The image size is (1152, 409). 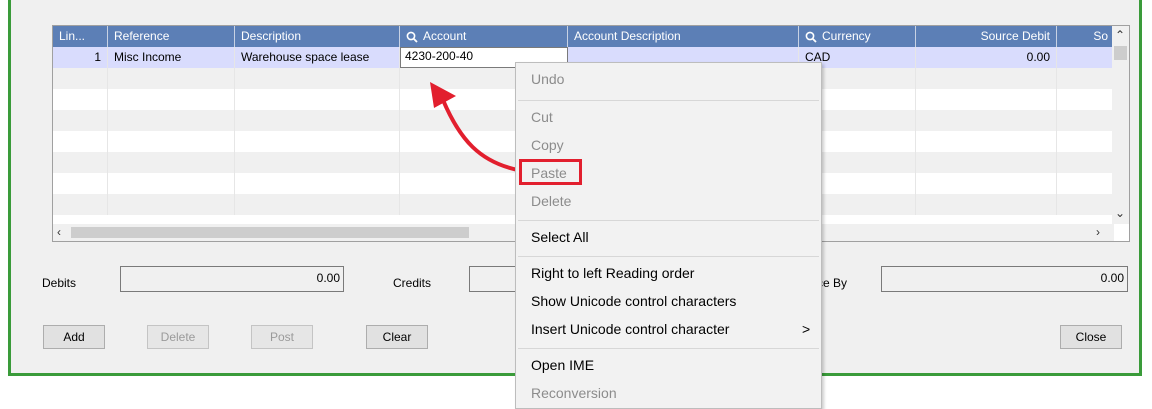 I want to click on cell-description: Warehouse space lease, so click(x=317, y=57).